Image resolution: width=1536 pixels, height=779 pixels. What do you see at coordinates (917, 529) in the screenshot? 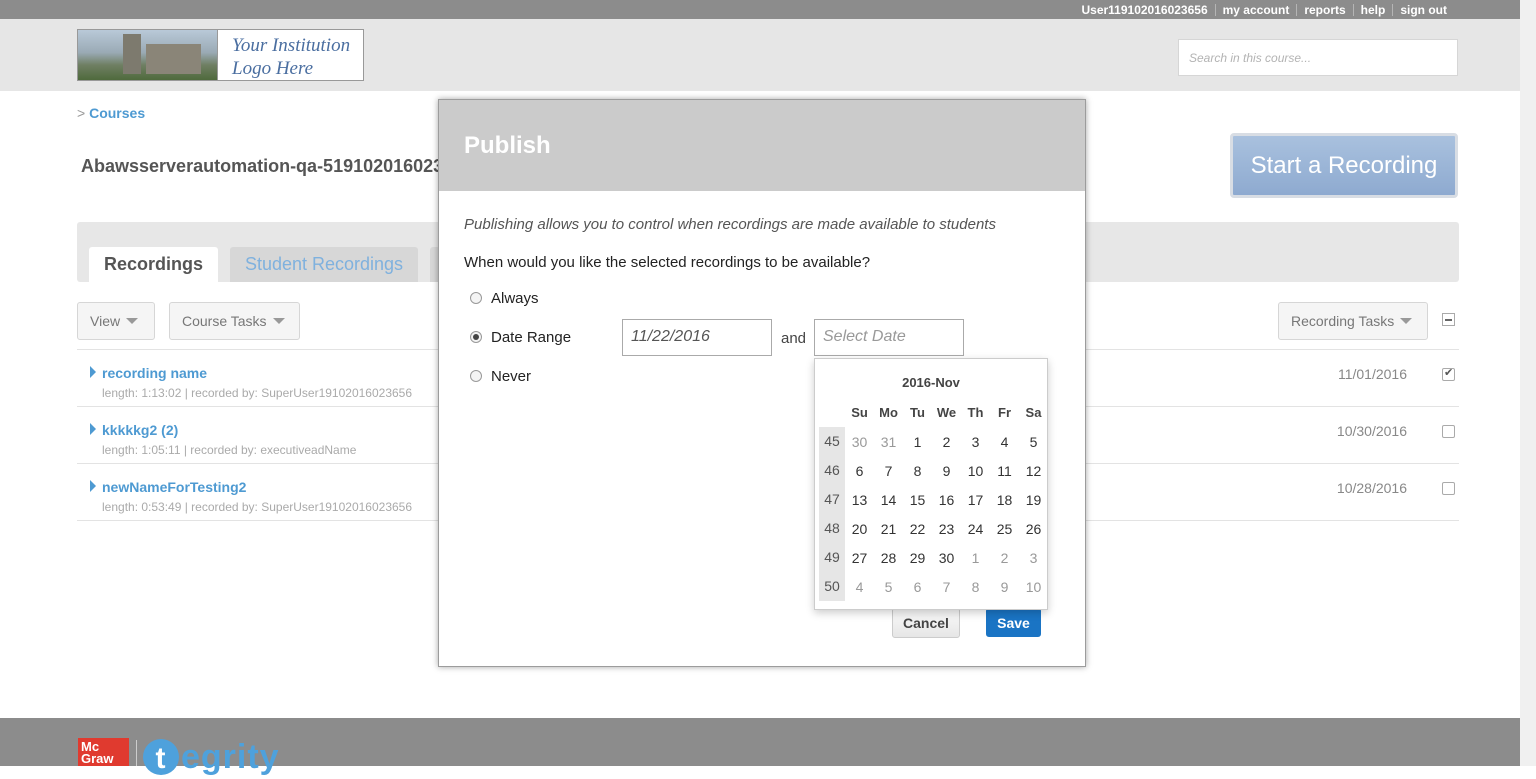
I see `calendar-day: 22` at bounding box center [917, 529].